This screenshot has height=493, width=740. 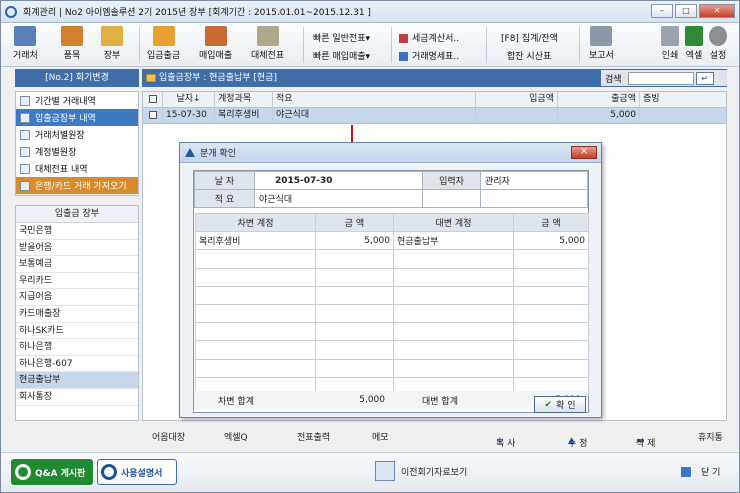 I want to click on transfer-slip-icon, so click(x=267, y=36).